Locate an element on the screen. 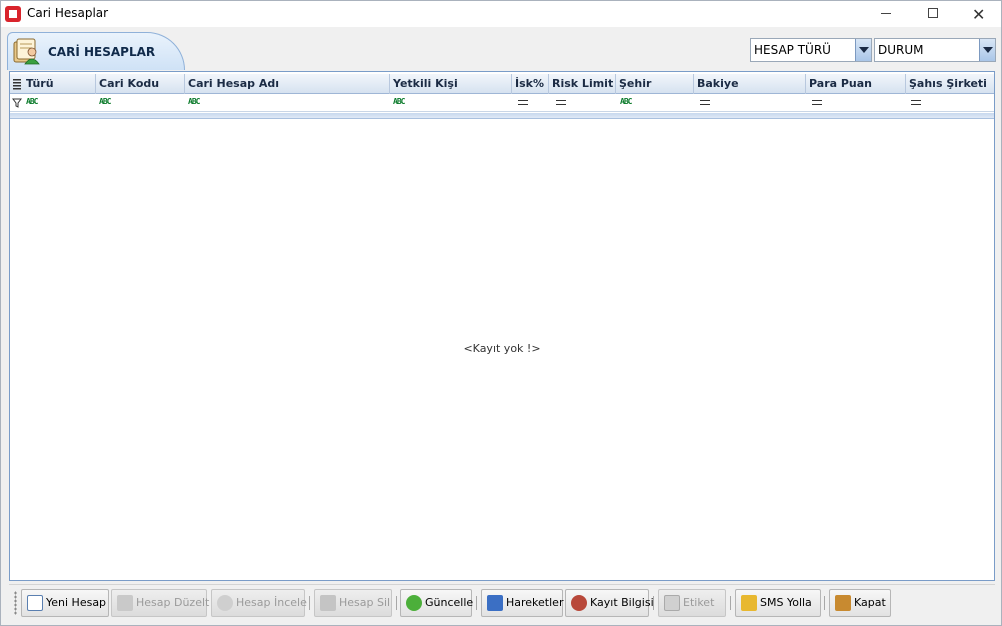  column-header-cari-kodu: Cari Kodu is located at coordinates (140, 84).